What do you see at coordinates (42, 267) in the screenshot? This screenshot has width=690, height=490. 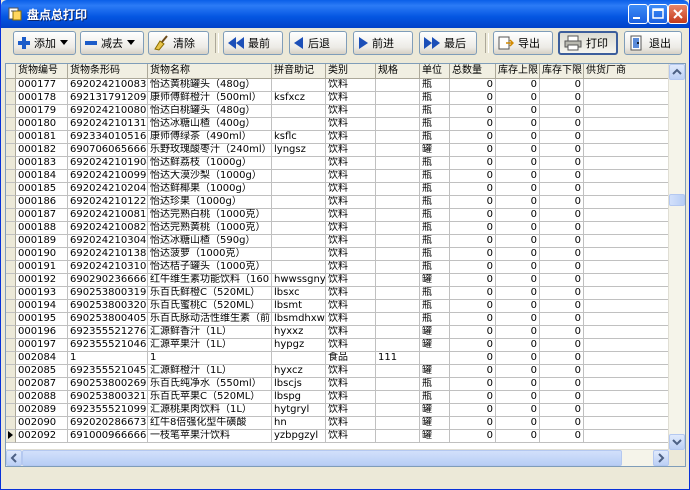 I see `table-cell: 000191` at bounding box center [42, 267].